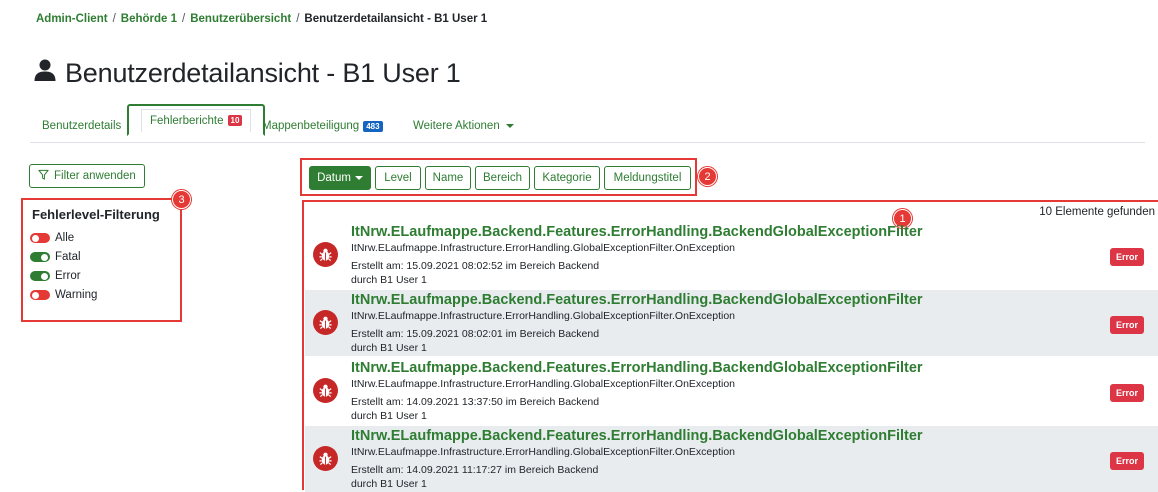 The image size is (1158, 492). What do you see at coordinates (43, 176) in the screenshot?
I see `funnel-icon` at bounding box center [43, 176].